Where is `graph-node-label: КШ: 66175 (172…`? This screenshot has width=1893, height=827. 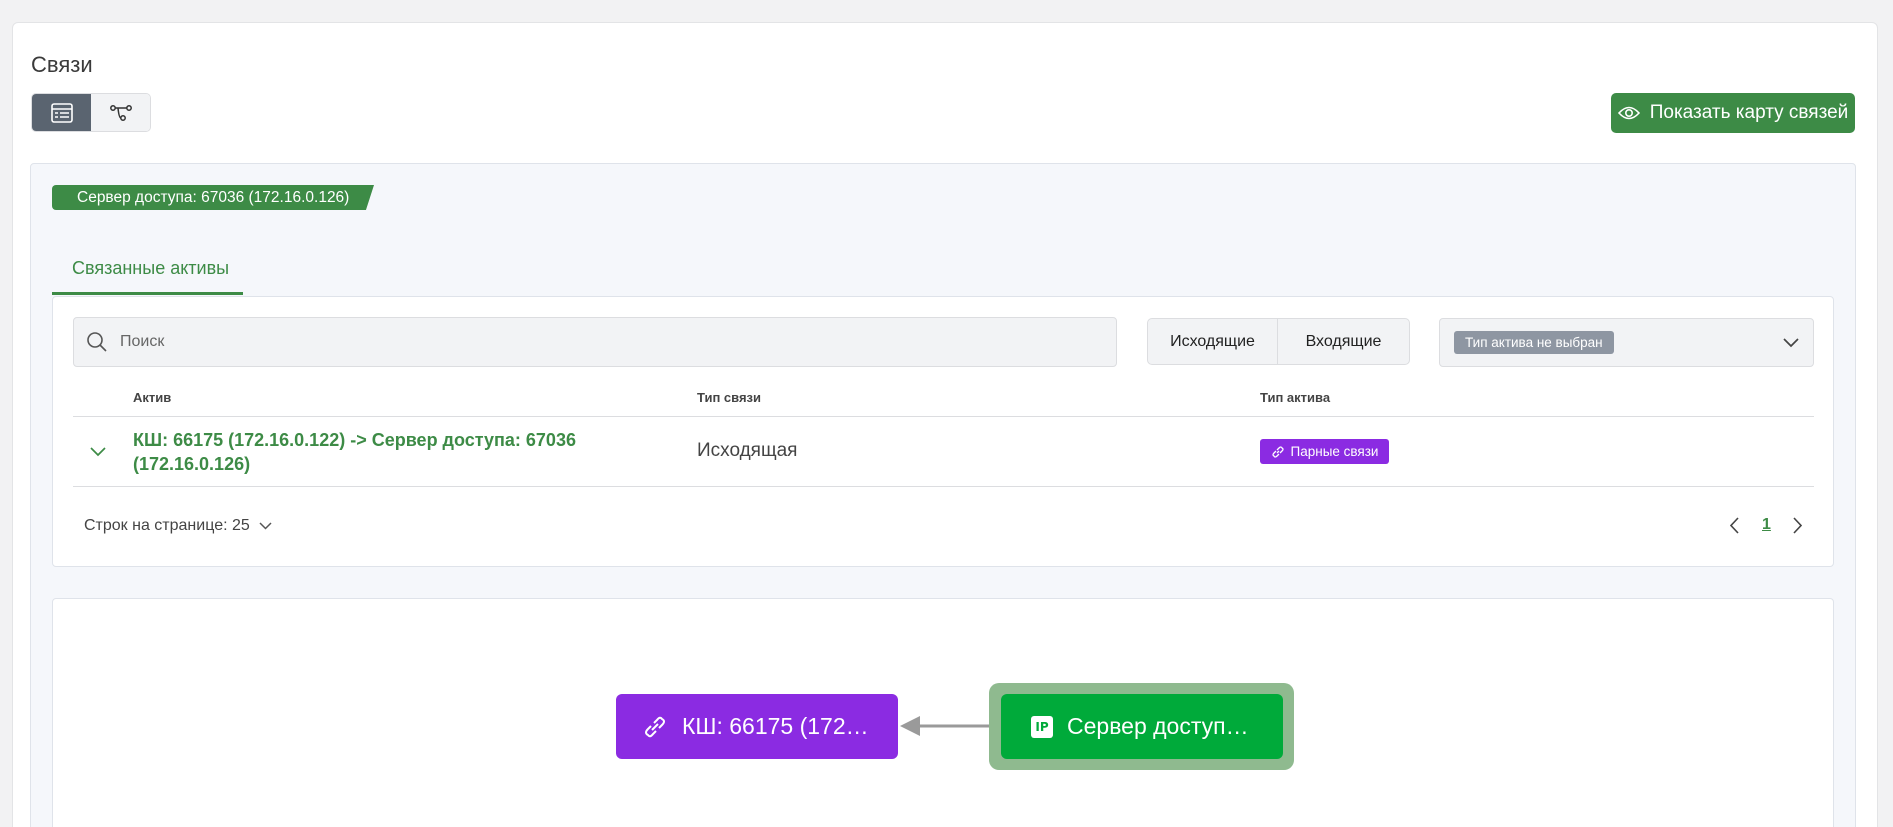
graph-node-label: КШ: 66175 (172… is located at coordinates (775, 726).